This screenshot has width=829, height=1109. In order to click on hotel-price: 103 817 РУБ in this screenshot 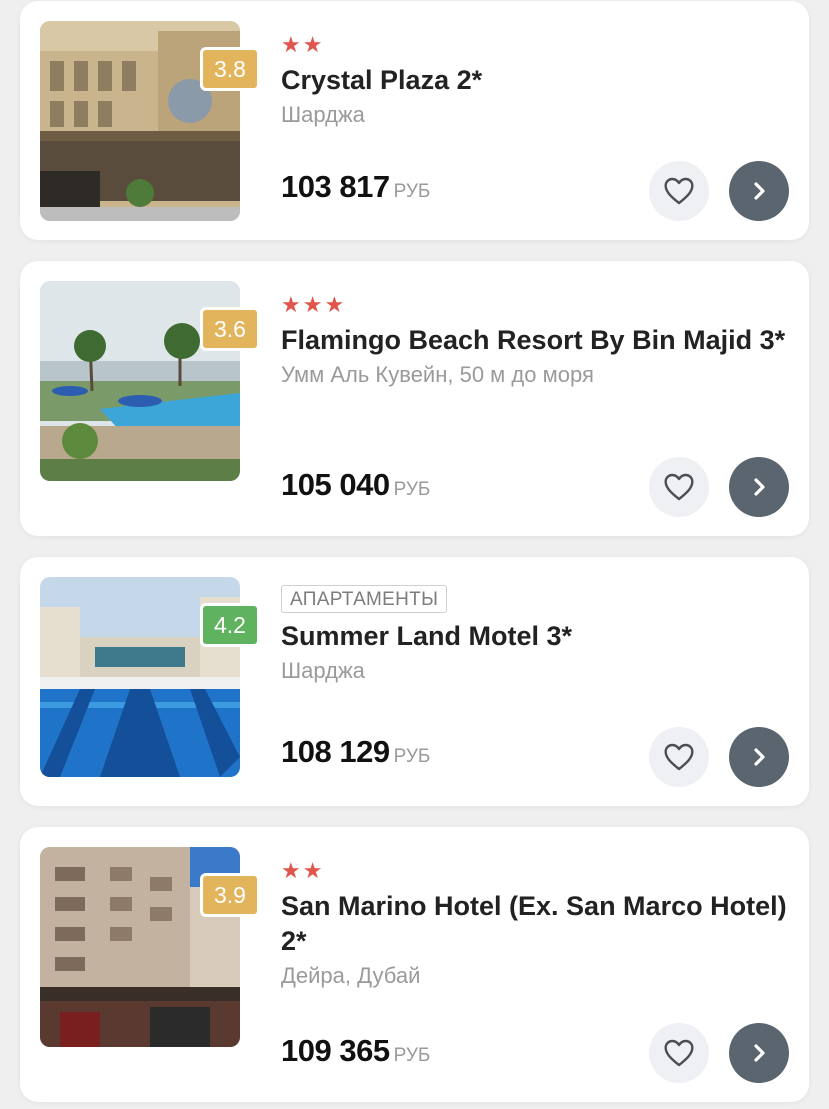, I will do `click(355, 187)`.